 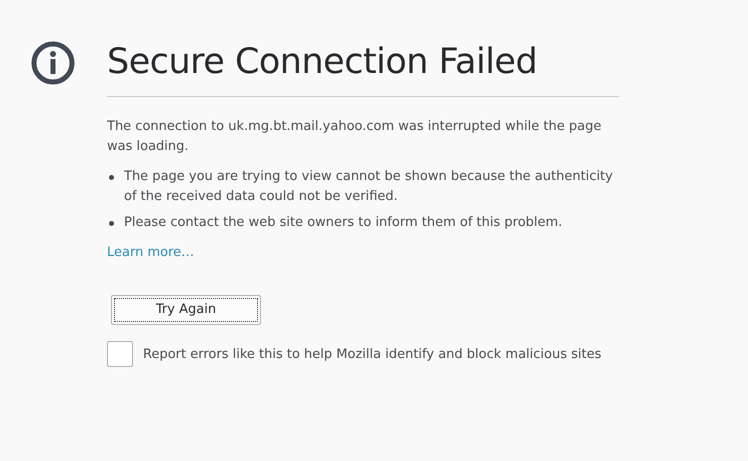 What do you see at coordinates (369, 187) in the screenshot?
I see `bullet-text: The page you are trying to view cannot be shown because the authenticity of the received data could not be verified.` at bounding box center [369, 187].